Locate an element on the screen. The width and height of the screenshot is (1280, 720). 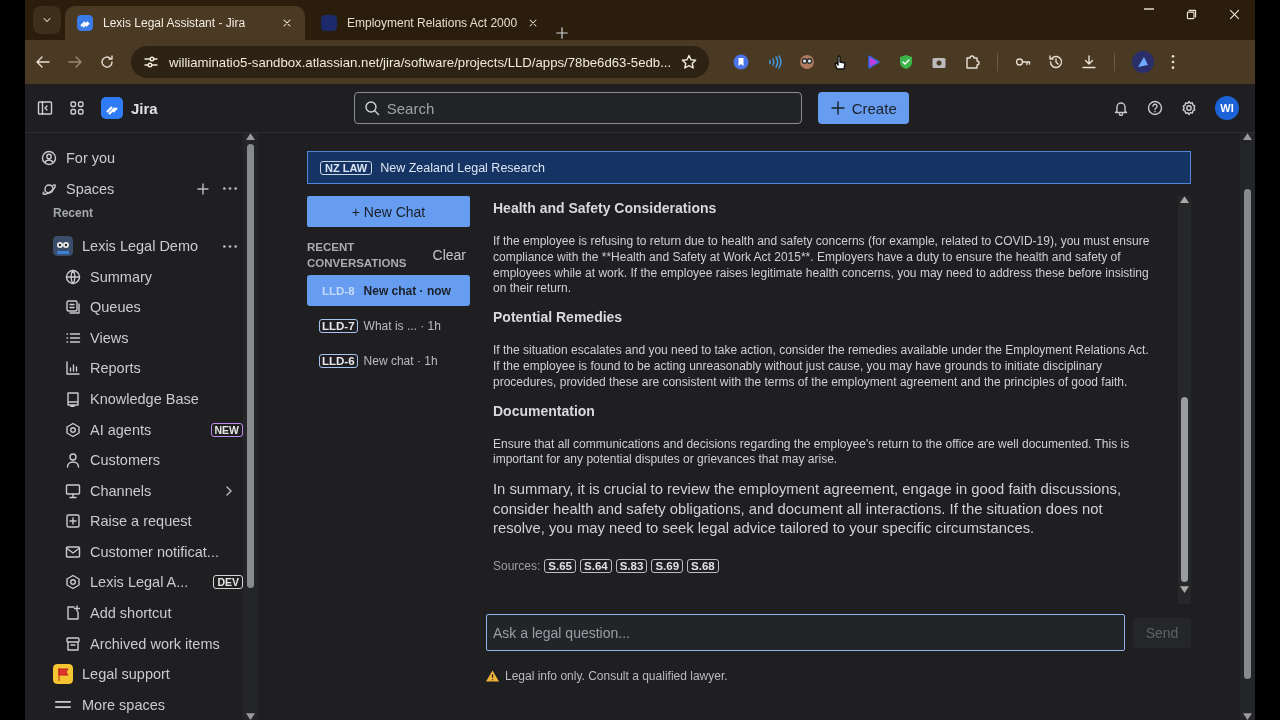
bar-chart-icon is located at coordinates (73, 368).